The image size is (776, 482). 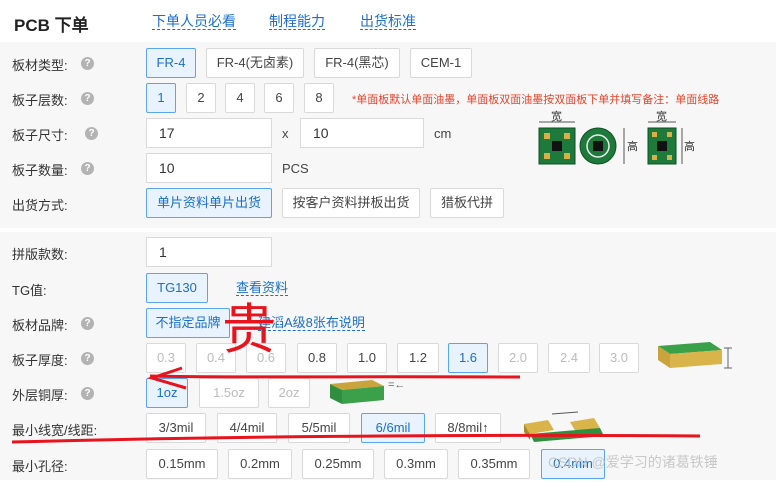 I want to click on header: PCB 下单 下单人员必看 制程能力 出货标准, so click(x=388, y=21).